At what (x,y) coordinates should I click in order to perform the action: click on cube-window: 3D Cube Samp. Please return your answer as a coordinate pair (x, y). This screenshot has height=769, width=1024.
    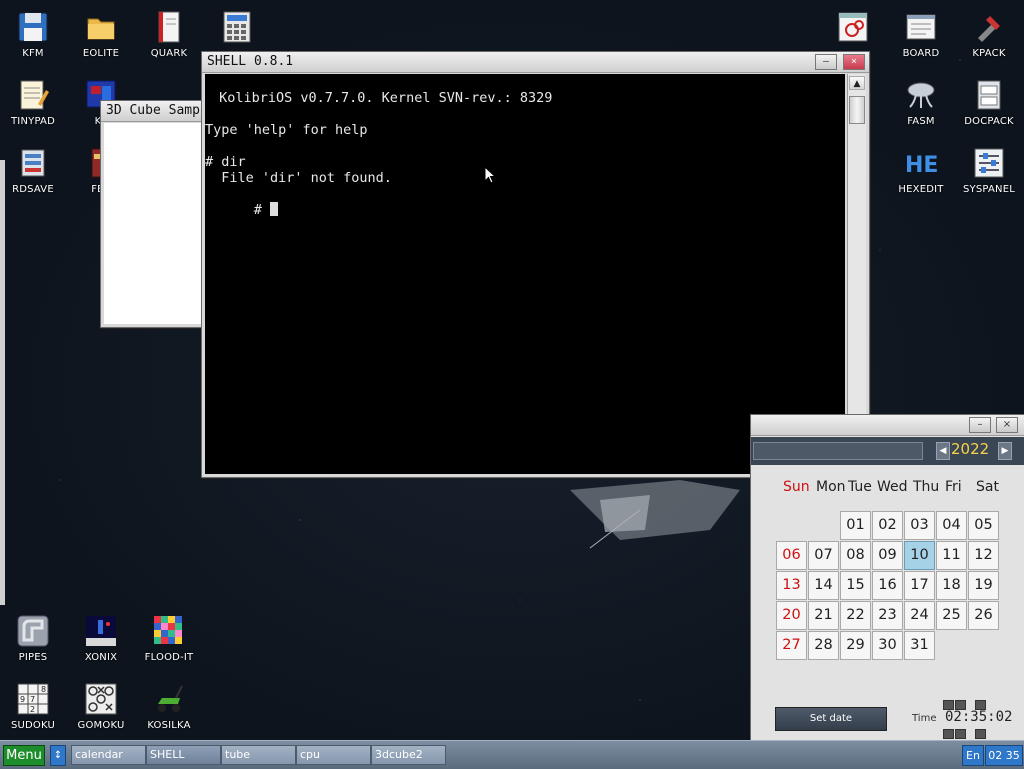
    Looking at the image, I should click on (151, 214).